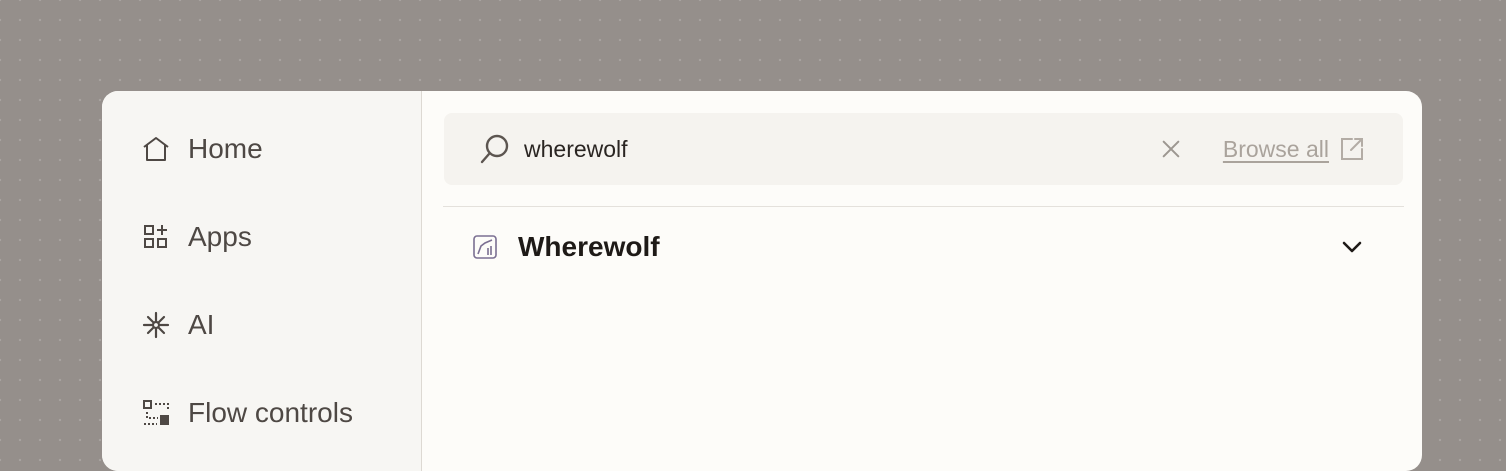 Image resolution: width=1506 pixels, height=471 pixels. Describe the element at coordinates (589, 246) in the screenshot. I see `result-title: Wherewolf` at that location.